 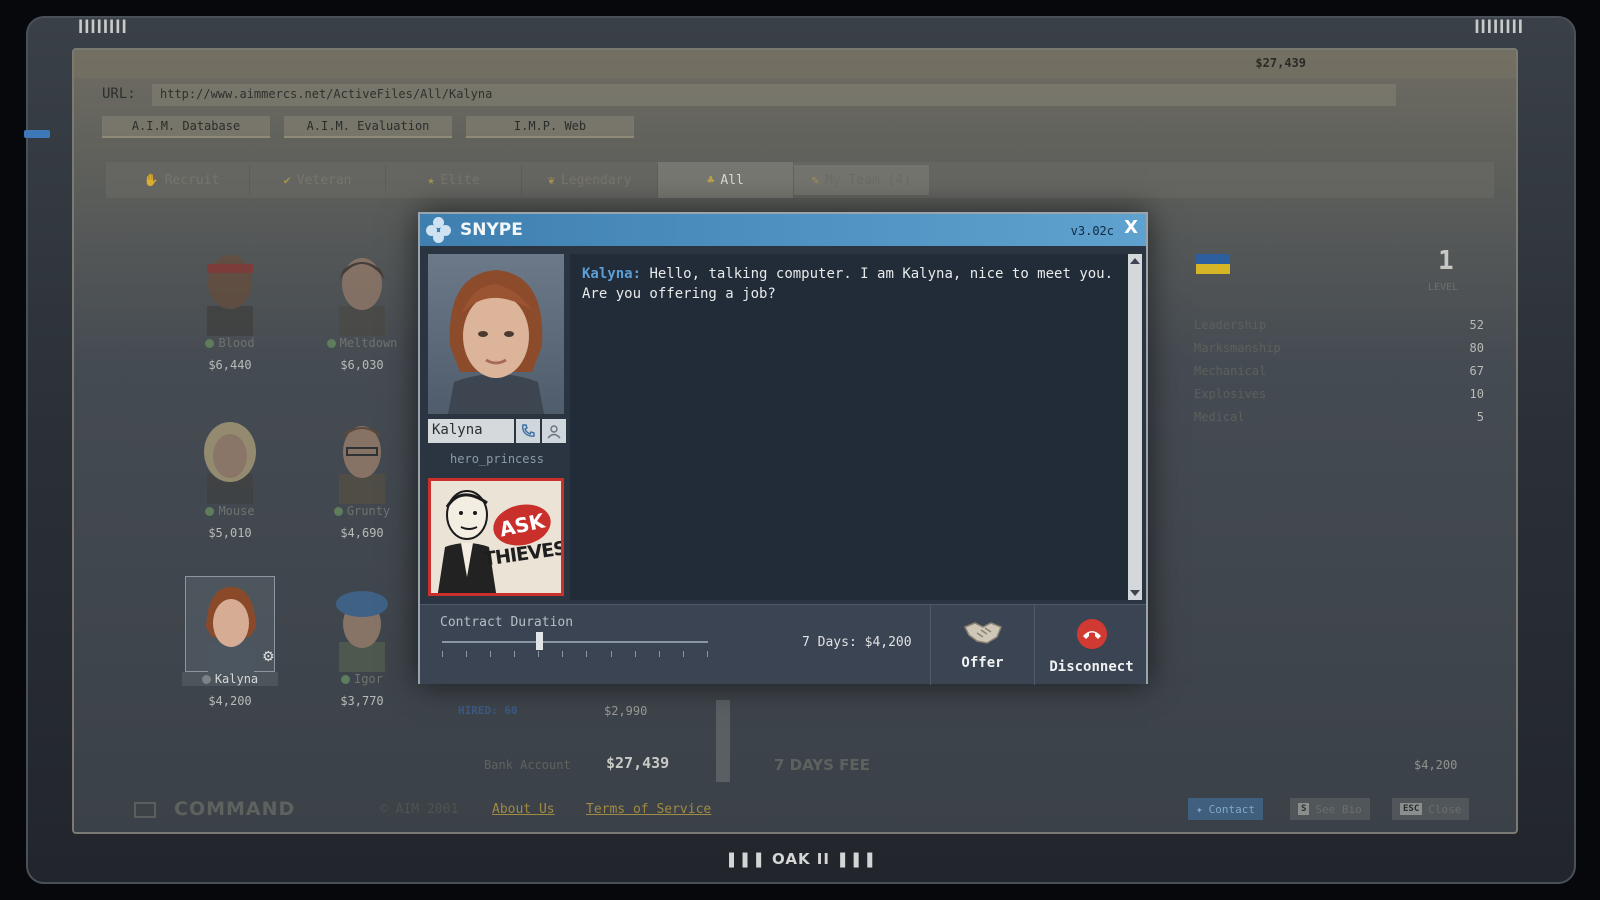 What do you see at coordinates (235, 809) in the screenshot?
I see `command-logo: COMMAND` at bounding box center [235, 809].